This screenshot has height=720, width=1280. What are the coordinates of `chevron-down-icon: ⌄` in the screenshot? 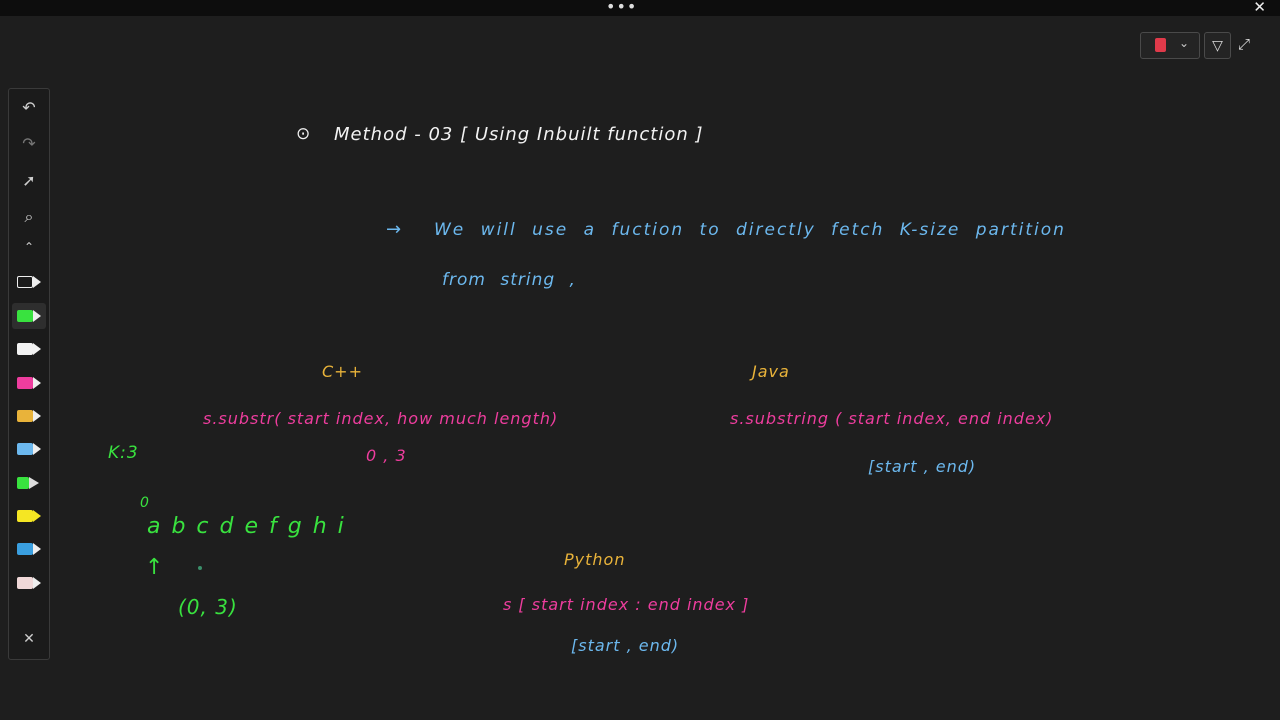 It's located at (1184, 43).